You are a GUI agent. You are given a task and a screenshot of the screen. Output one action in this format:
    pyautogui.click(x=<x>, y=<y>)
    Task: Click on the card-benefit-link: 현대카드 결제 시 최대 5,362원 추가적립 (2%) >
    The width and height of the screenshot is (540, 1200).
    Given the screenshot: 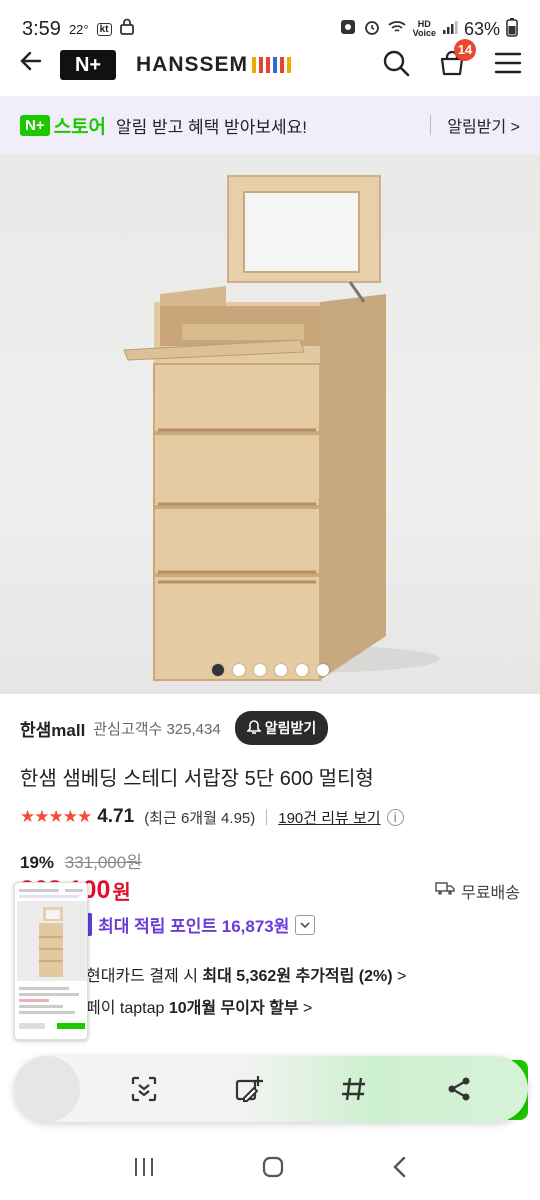 What is the action you would take?
    pyautogui.click(x=246, y=974)
    